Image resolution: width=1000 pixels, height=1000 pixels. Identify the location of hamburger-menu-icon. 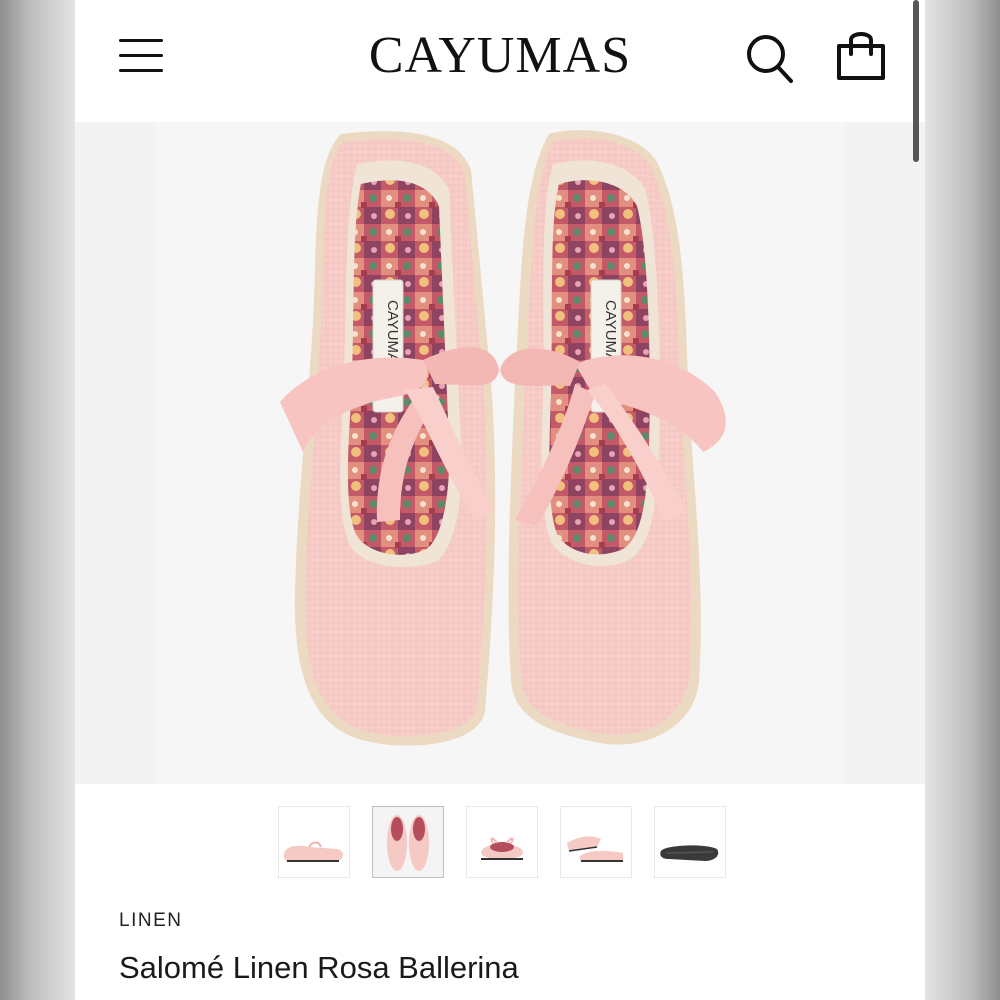
(141, 56).